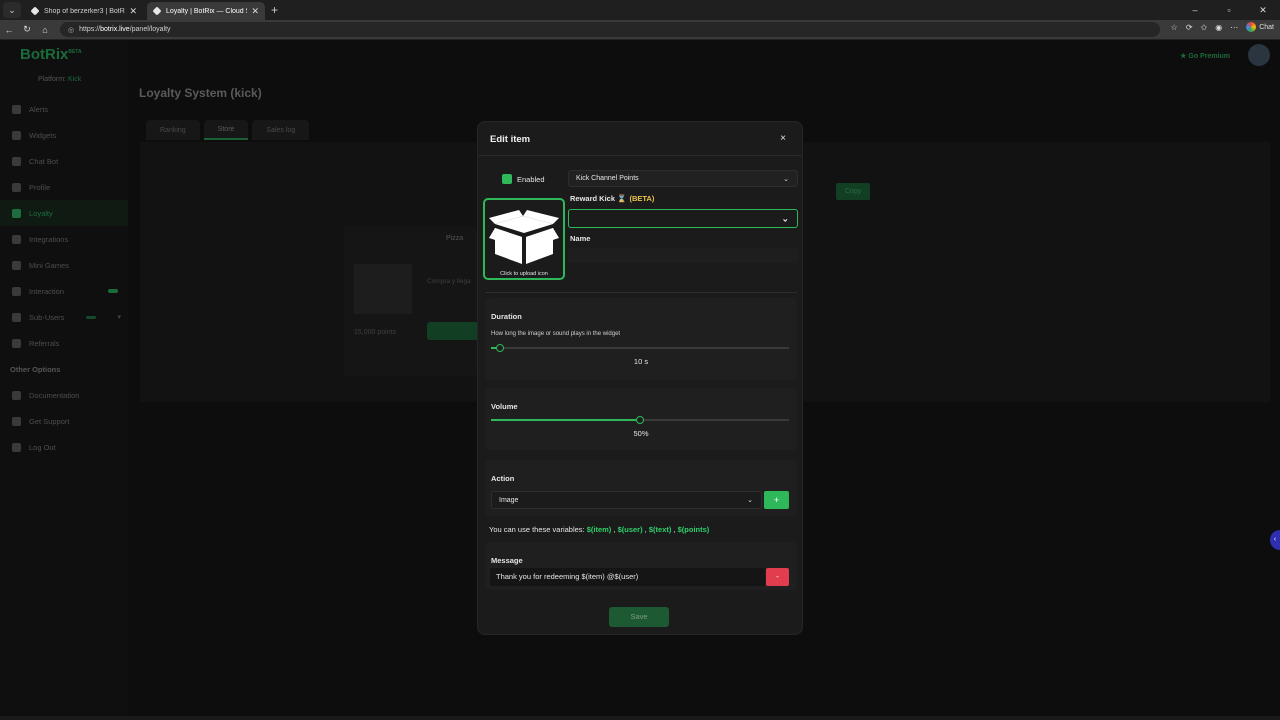 The width and height of the screenshot is (1280, 720). I want to click on tab-search-button: ⌄, so click(12, 10).